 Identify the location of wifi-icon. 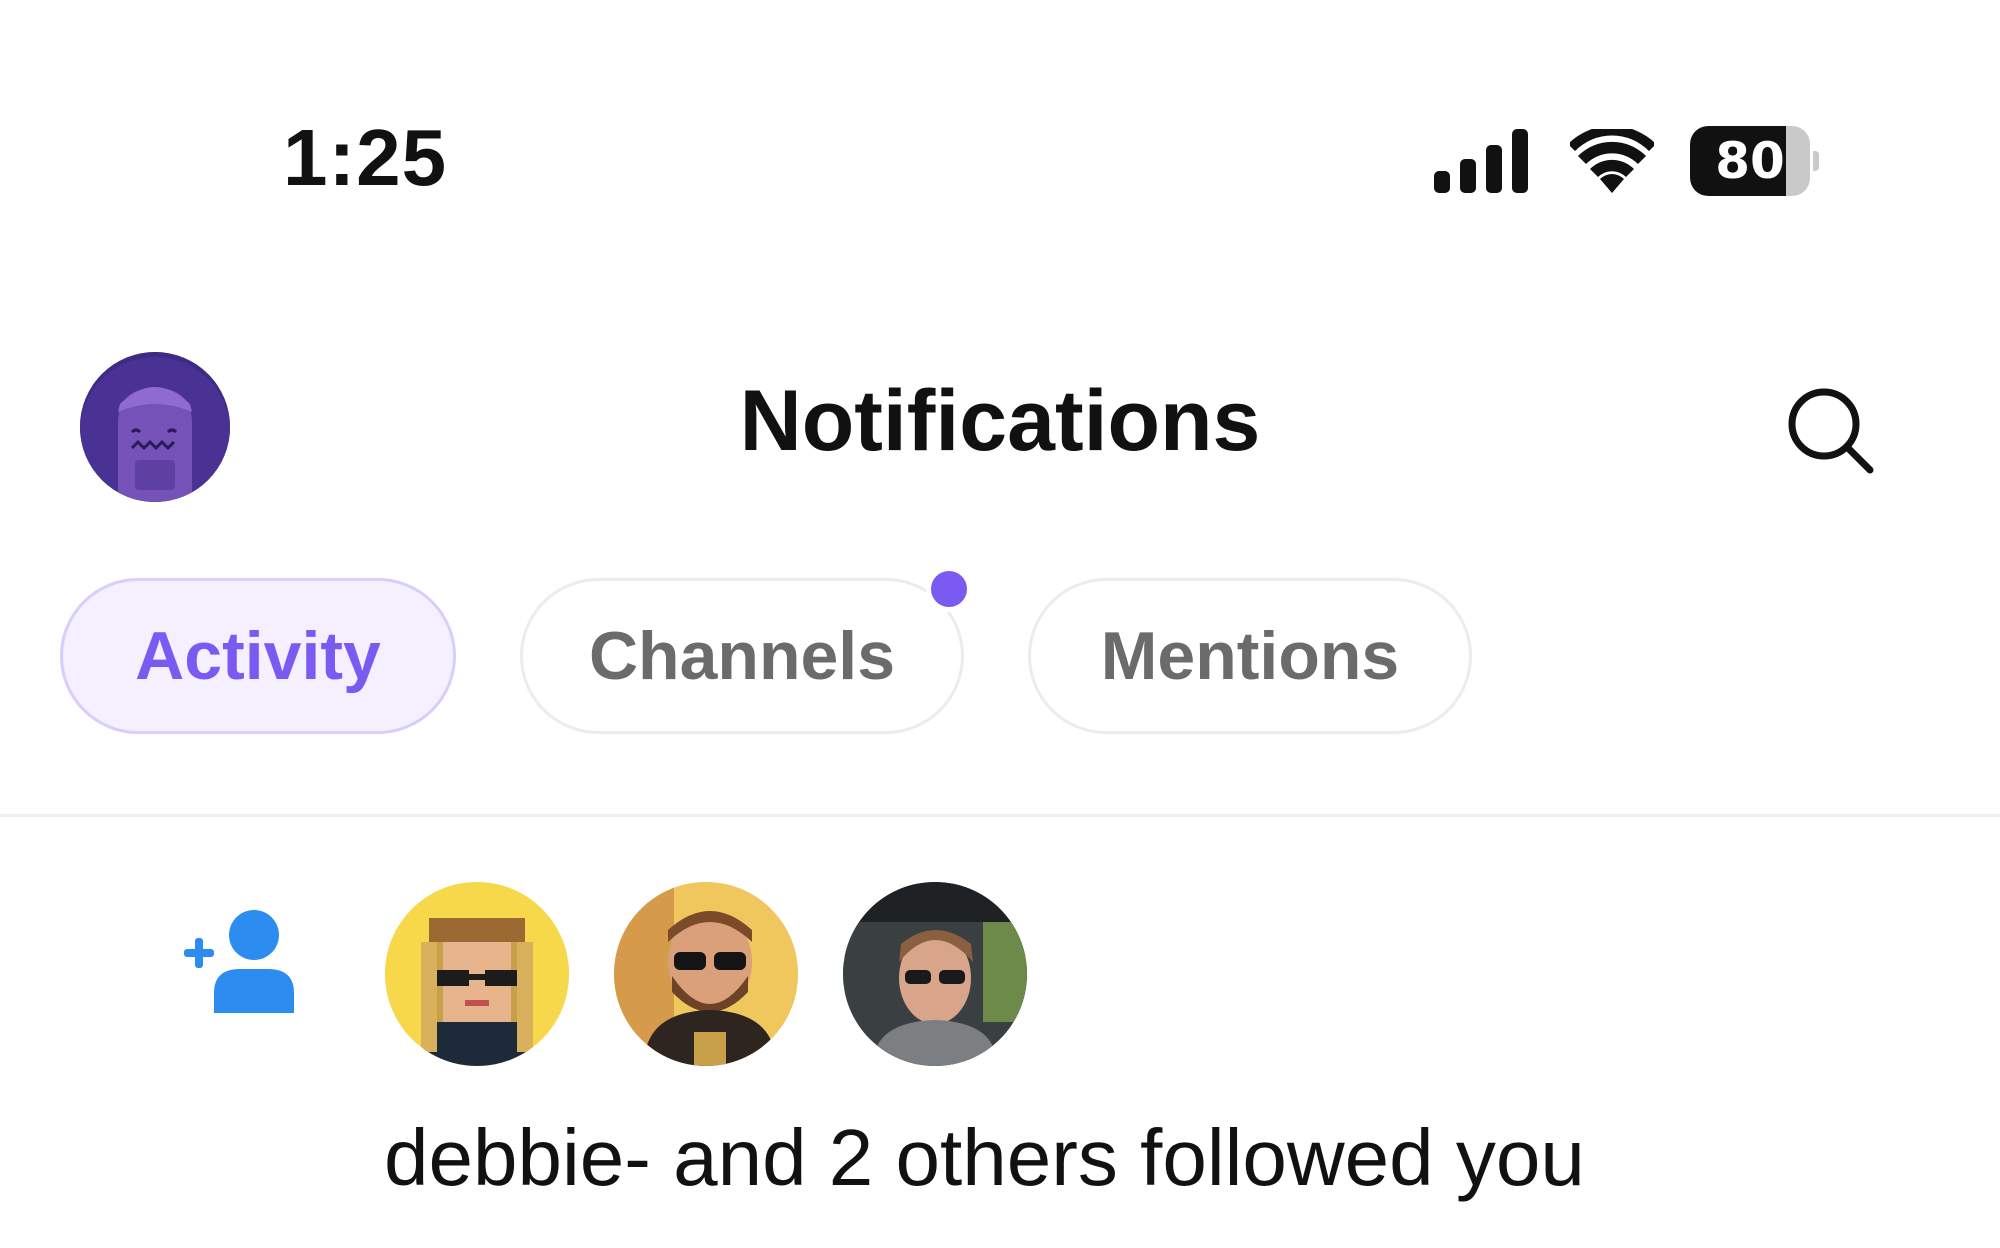
(1612, 161).